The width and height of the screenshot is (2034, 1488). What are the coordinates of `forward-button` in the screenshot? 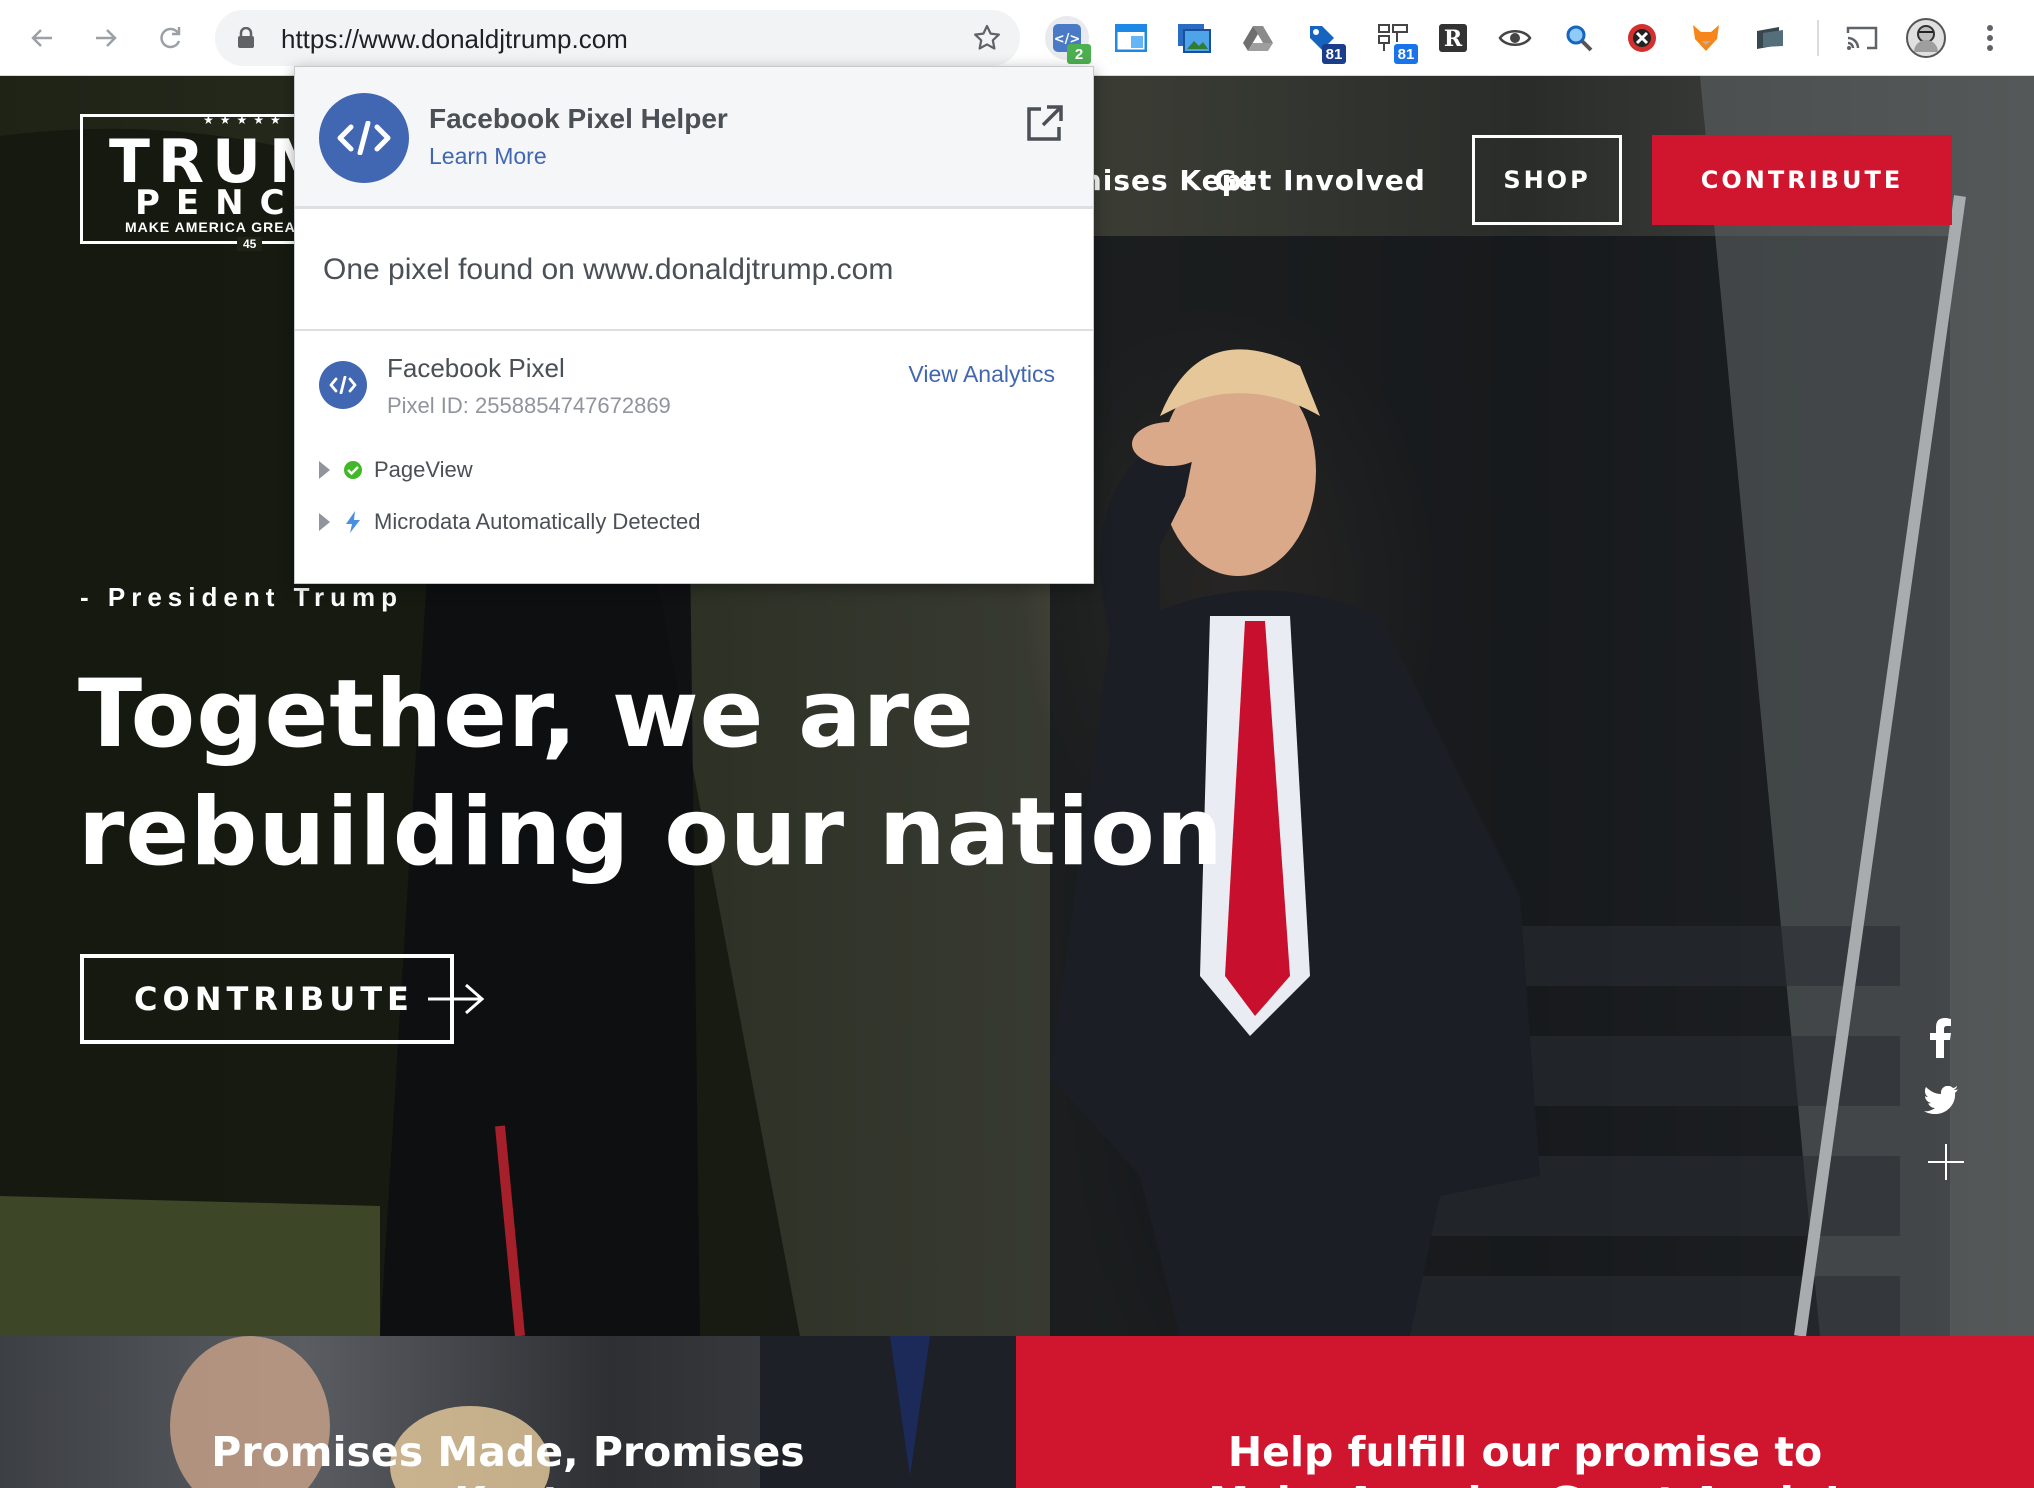 It's located at (106, 38).